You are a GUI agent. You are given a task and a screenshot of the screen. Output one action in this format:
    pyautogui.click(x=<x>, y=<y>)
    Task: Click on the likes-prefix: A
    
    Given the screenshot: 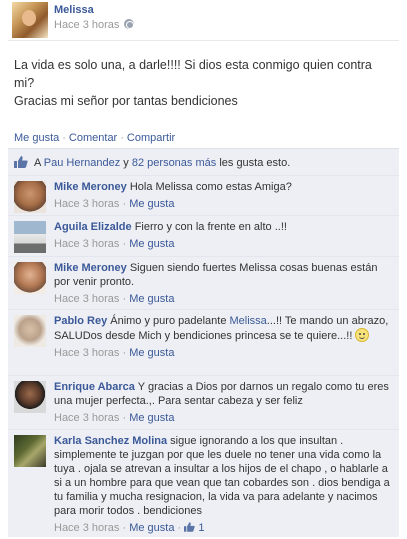 What is the action you would take?
    pyautogui.click(x=39, y=163)
    